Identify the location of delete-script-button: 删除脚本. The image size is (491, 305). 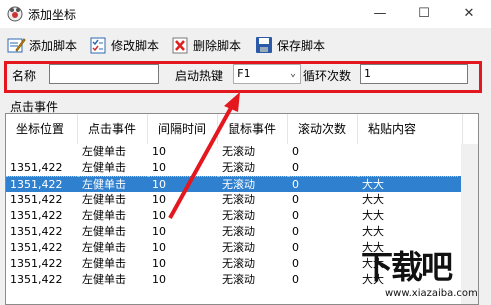
(205, 45).